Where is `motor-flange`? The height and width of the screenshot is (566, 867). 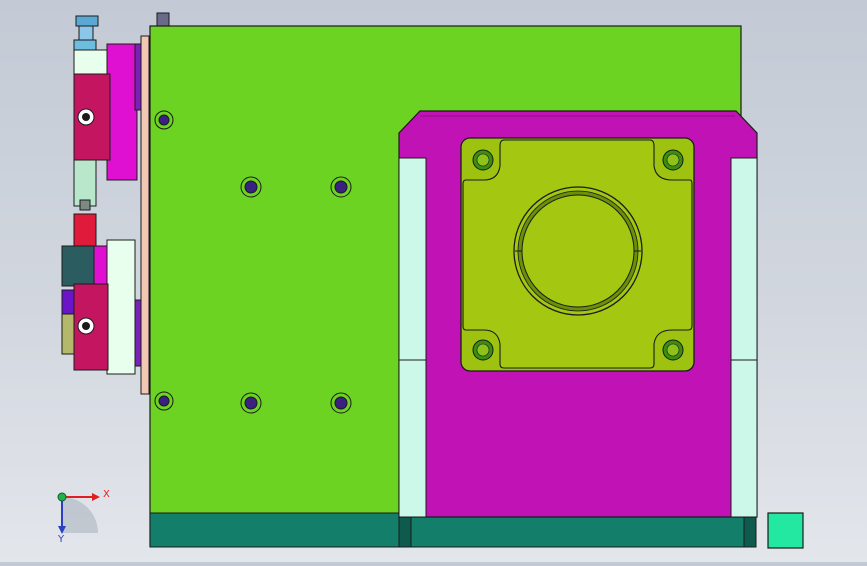 motor-flange is located at coordinates (577, 254).